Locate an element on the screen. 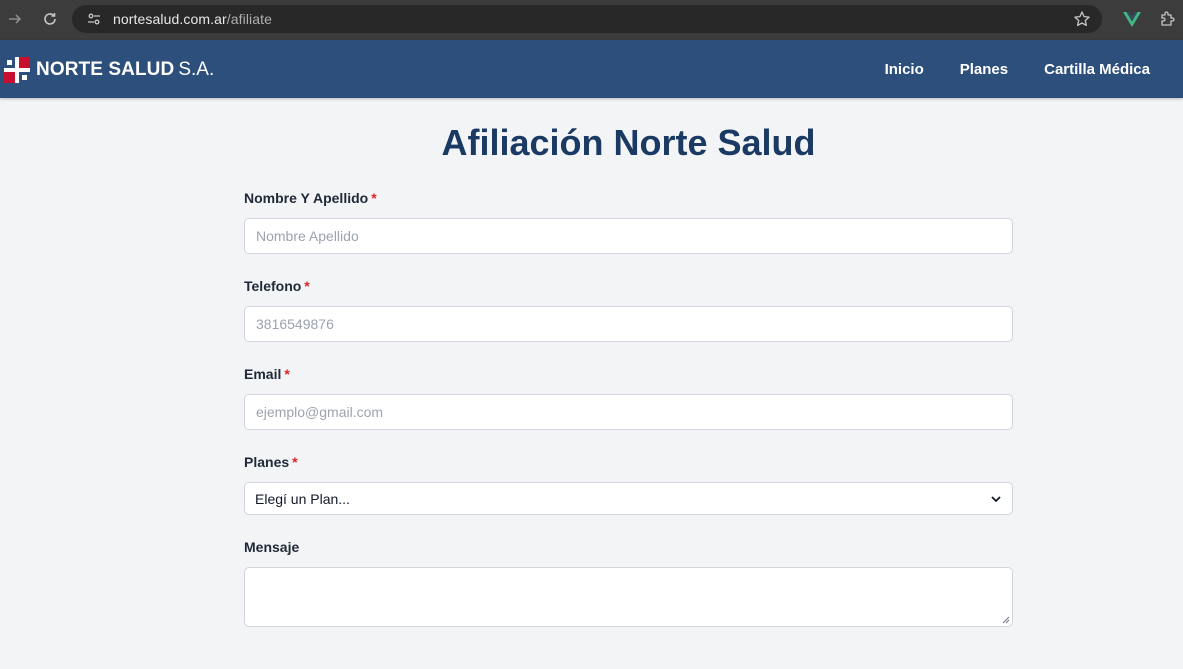 This screenshot has height=669, width=1183. logo-suffix: S.A. is located at coordinates (196, 69).